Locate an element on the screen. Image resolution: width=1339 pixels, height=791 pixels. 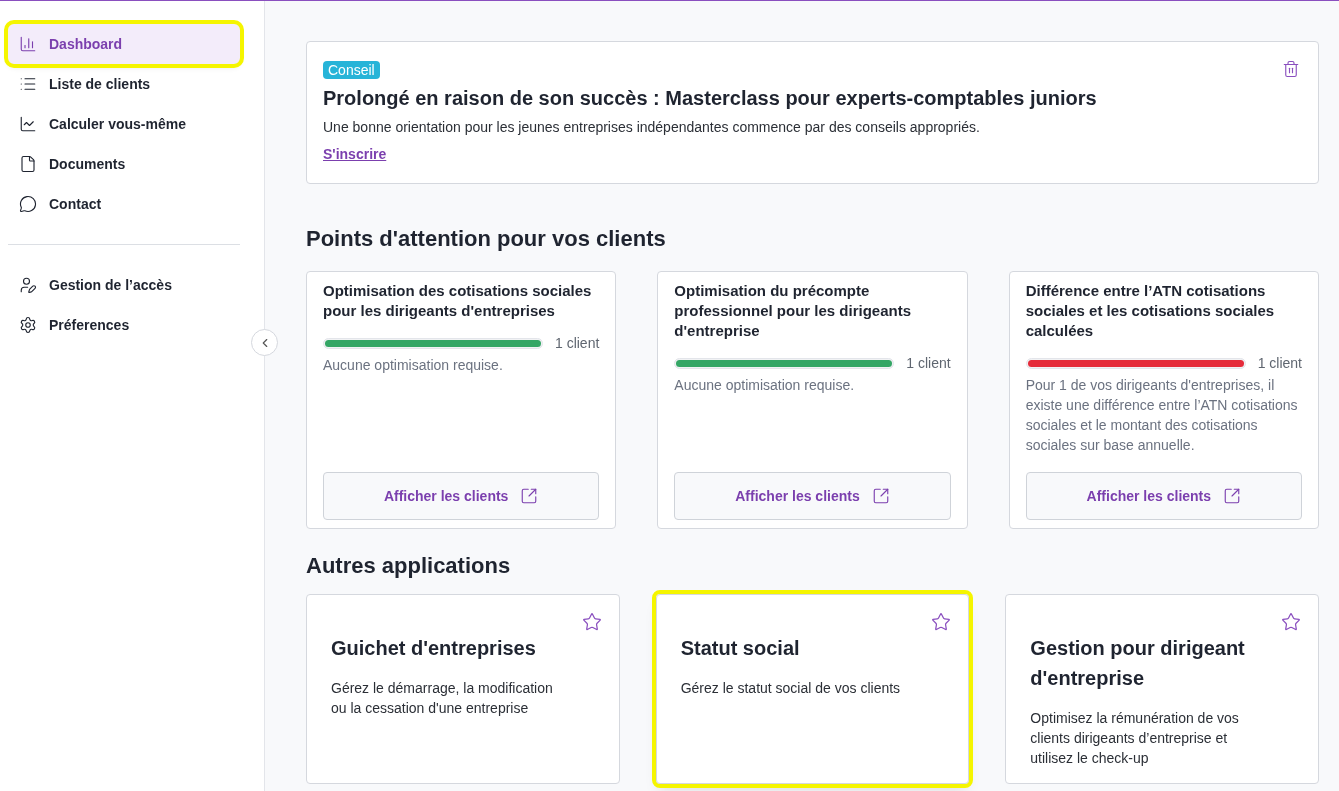
list-icon is located at coordinates (28, 84).